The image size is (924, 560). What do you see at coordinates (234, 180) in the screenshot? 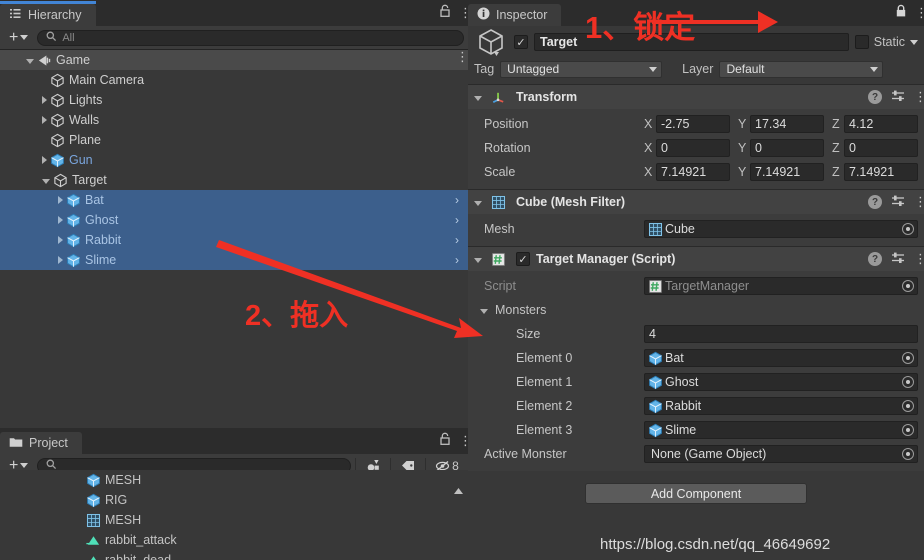
I see `hierarchy-item-target: Target` at bounding box center [234, 180].